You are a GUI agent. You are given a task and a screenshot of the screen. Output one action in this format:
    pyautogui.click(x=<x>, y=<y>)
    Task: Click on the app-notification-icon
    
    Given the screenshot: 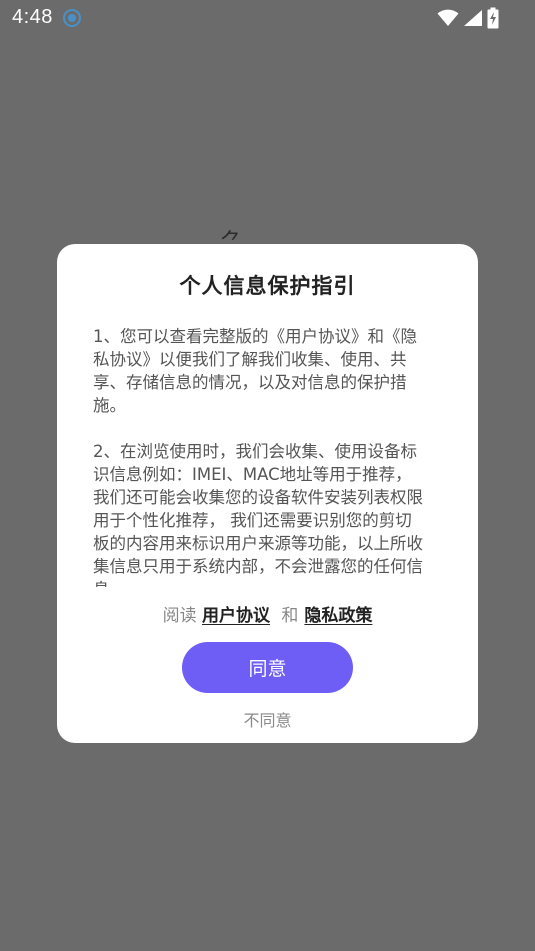 What is the action you would take?
    pyautogui.click(x=72, y=18)
    